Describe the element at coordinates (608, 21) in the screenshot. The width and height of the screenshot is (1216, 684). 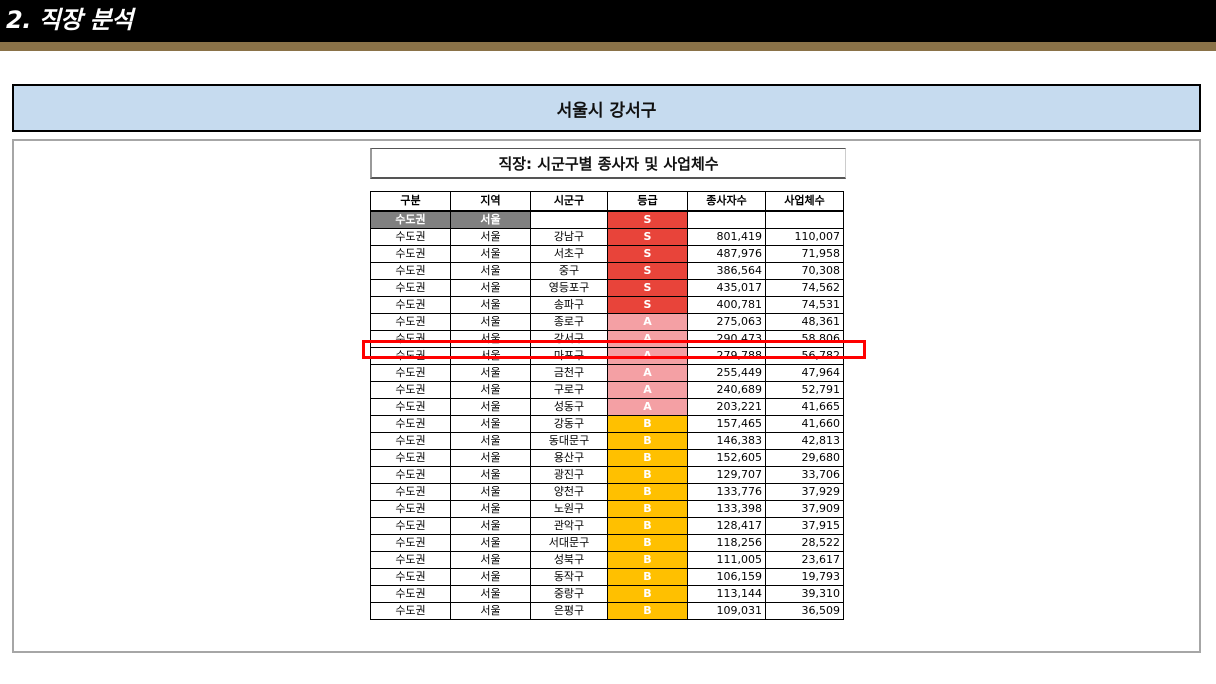
I see `header-bar: 2. 직장 분석` at that location.